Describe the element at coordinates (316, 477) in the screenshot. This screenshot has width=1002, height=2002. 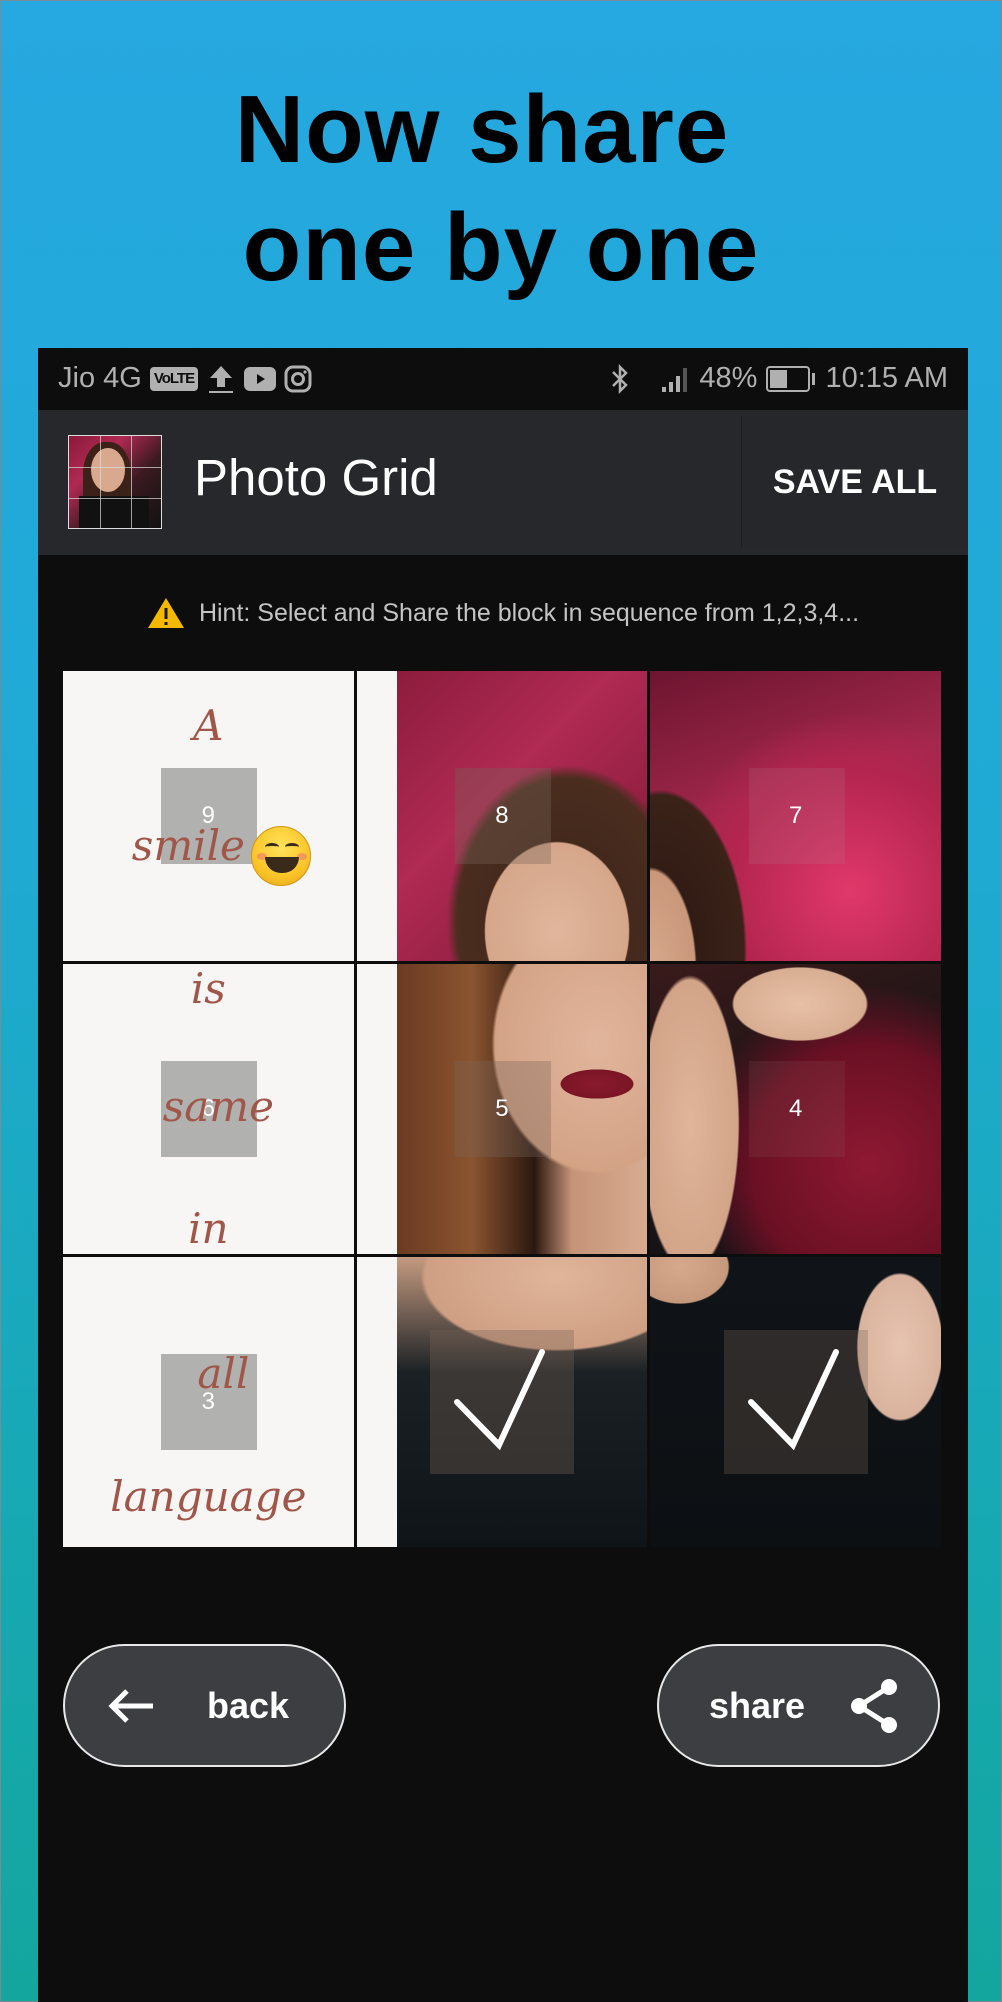
I see `app-title: Photo Grid` at that location.